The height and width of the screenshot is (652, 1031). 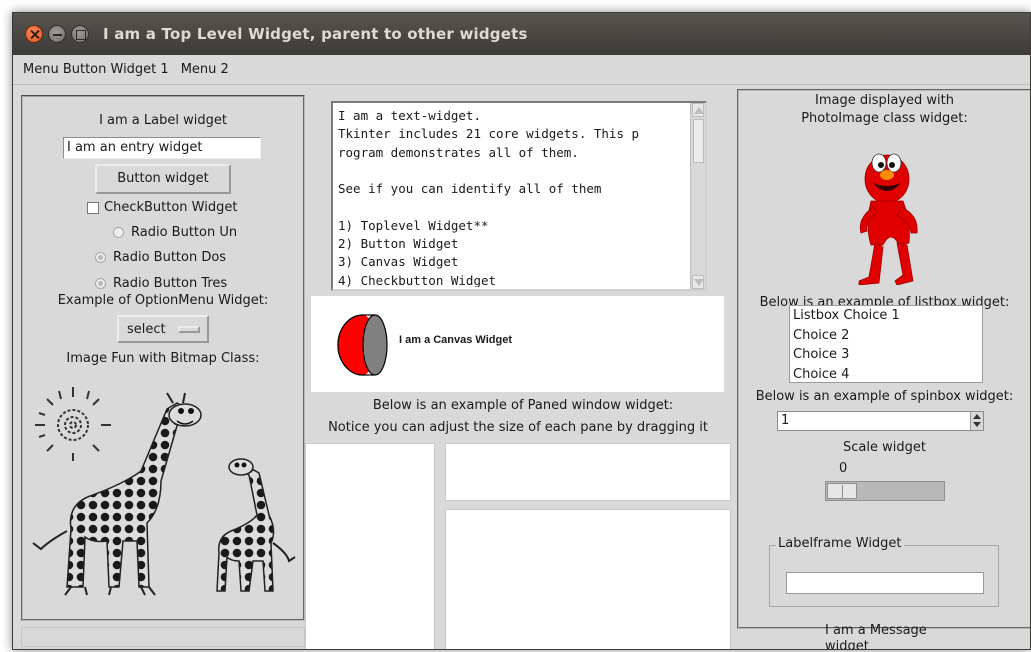 I want to click on radio-dos-label: Radio Button Dos, so click(x=170, y=257).